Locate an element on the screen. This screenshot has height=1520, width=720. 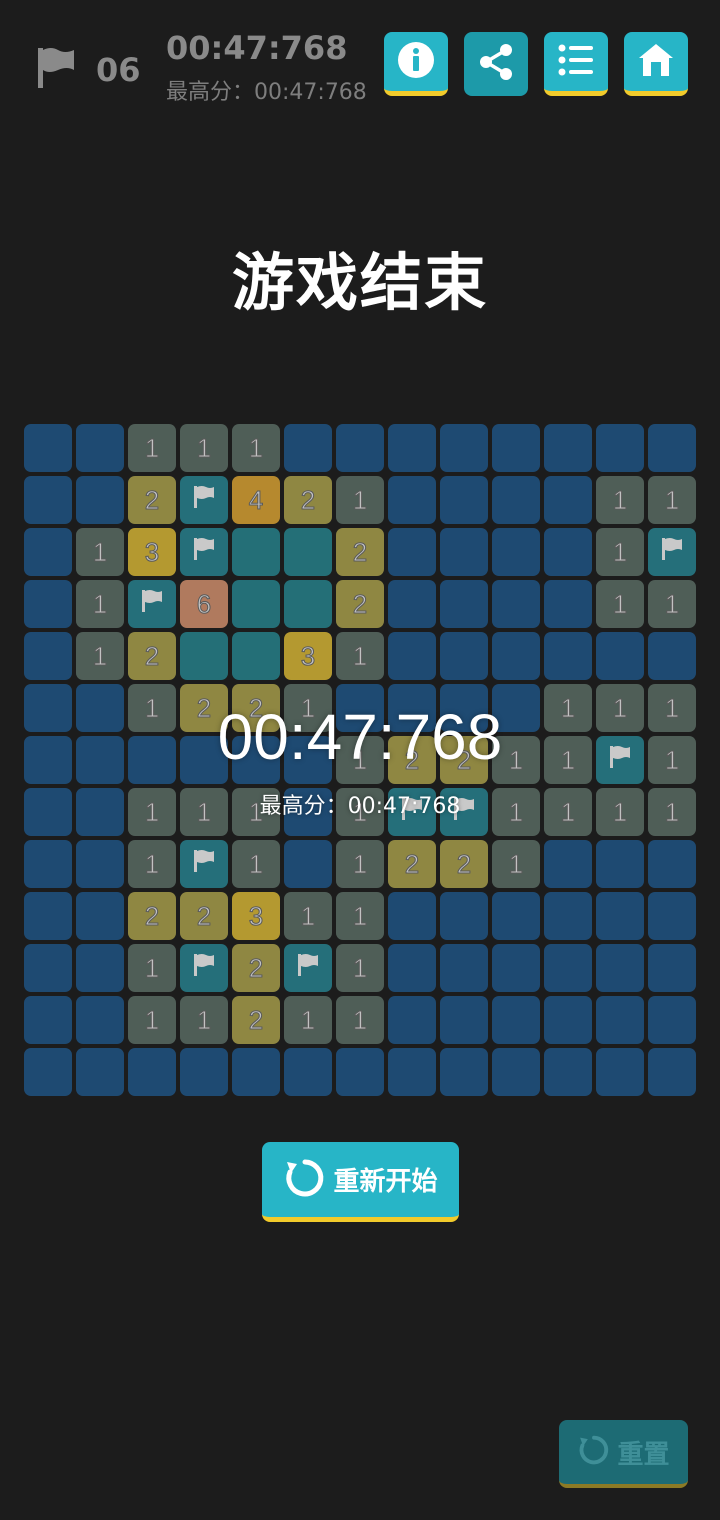
empty-cell is located at coordinates (256, 604).